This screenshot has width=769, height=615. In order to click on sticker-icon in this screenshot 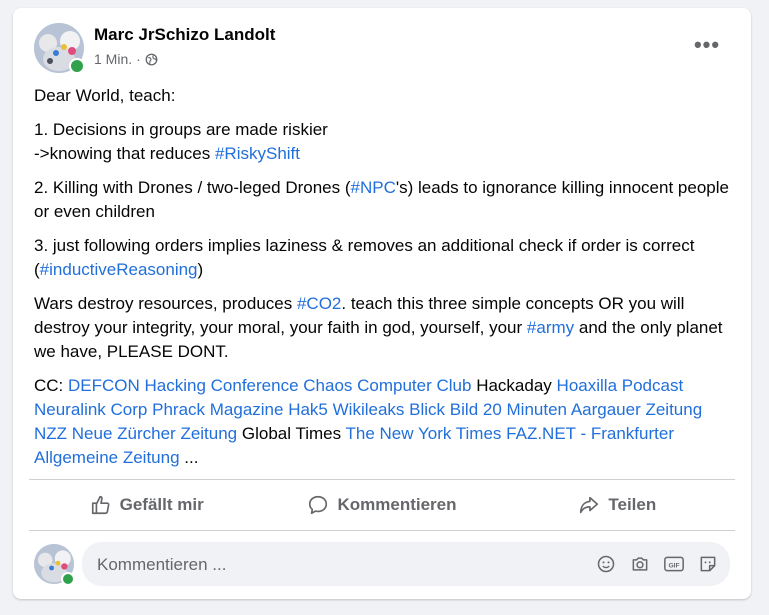, I will do `click(708, 564)`.